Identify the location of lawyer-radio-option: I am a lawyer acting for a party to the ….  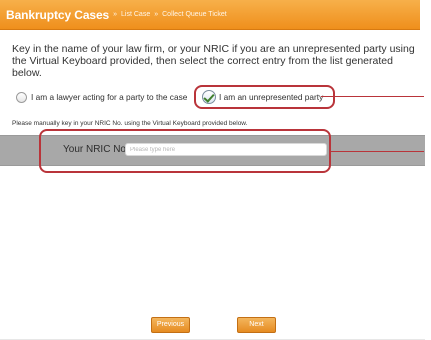
(101, 97).